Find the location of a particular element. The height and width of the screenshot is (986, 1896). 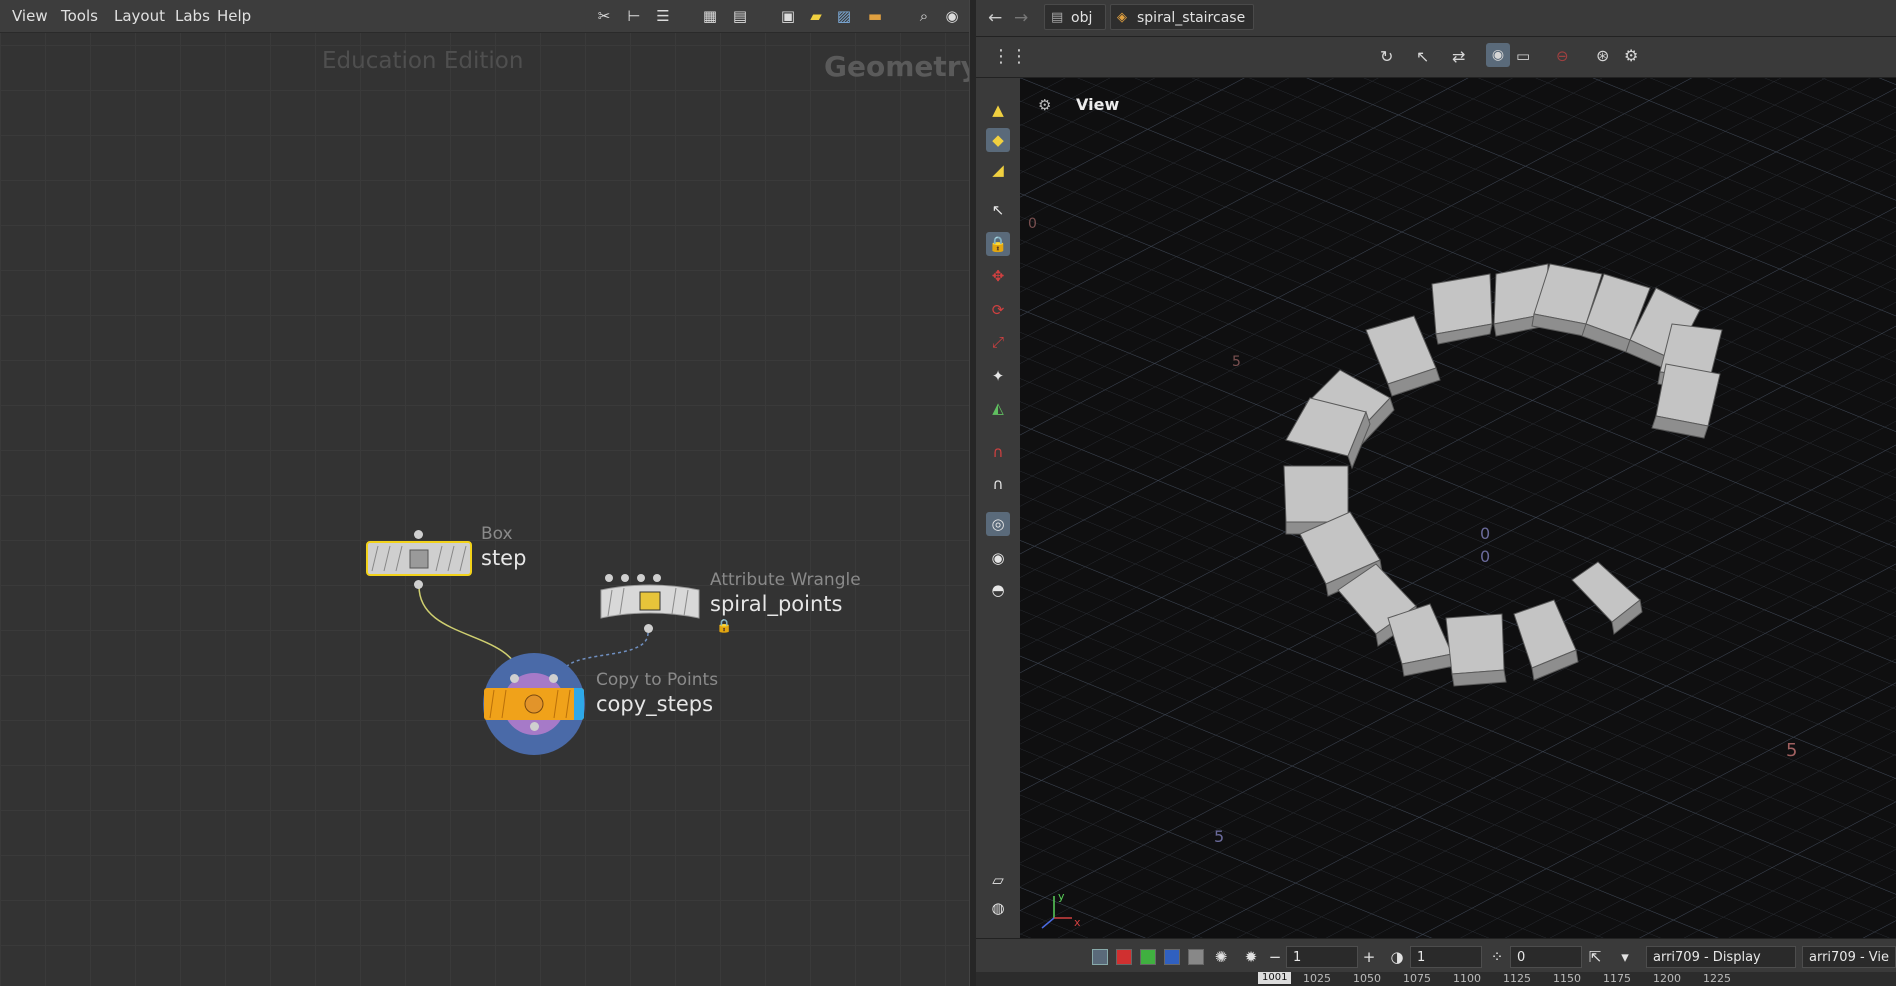

viewer-toolbar: ⋮⋮ ↻ ↖ ⇄ ◉ ▭ ⊖ ⊛ ⚙ is located at coordinates (1436, 57).